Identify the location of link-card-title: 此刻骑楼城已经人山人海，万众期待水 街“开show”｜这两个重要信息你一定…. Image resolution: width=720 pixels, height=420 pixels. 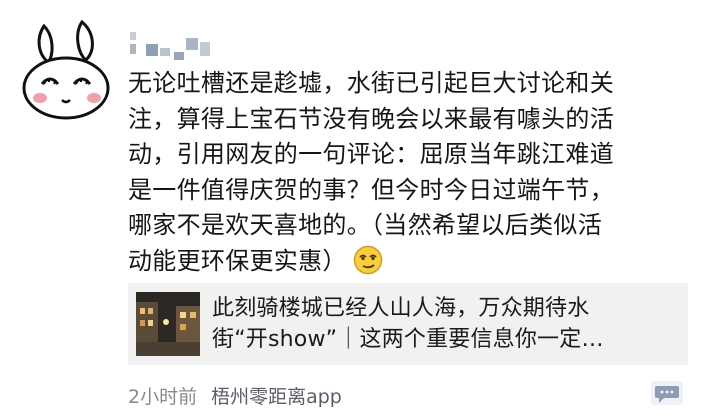
(408, 324).